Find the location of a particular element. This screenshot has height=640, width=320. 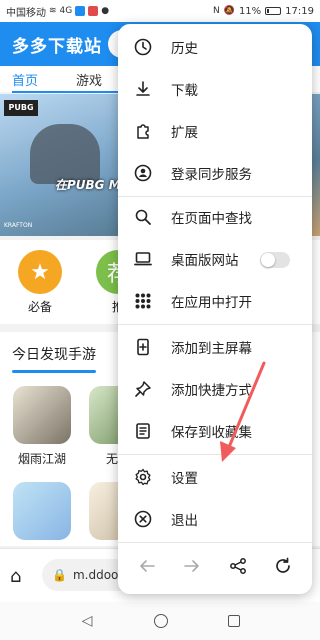

refresh-icon is located at coordinates (283, 566).